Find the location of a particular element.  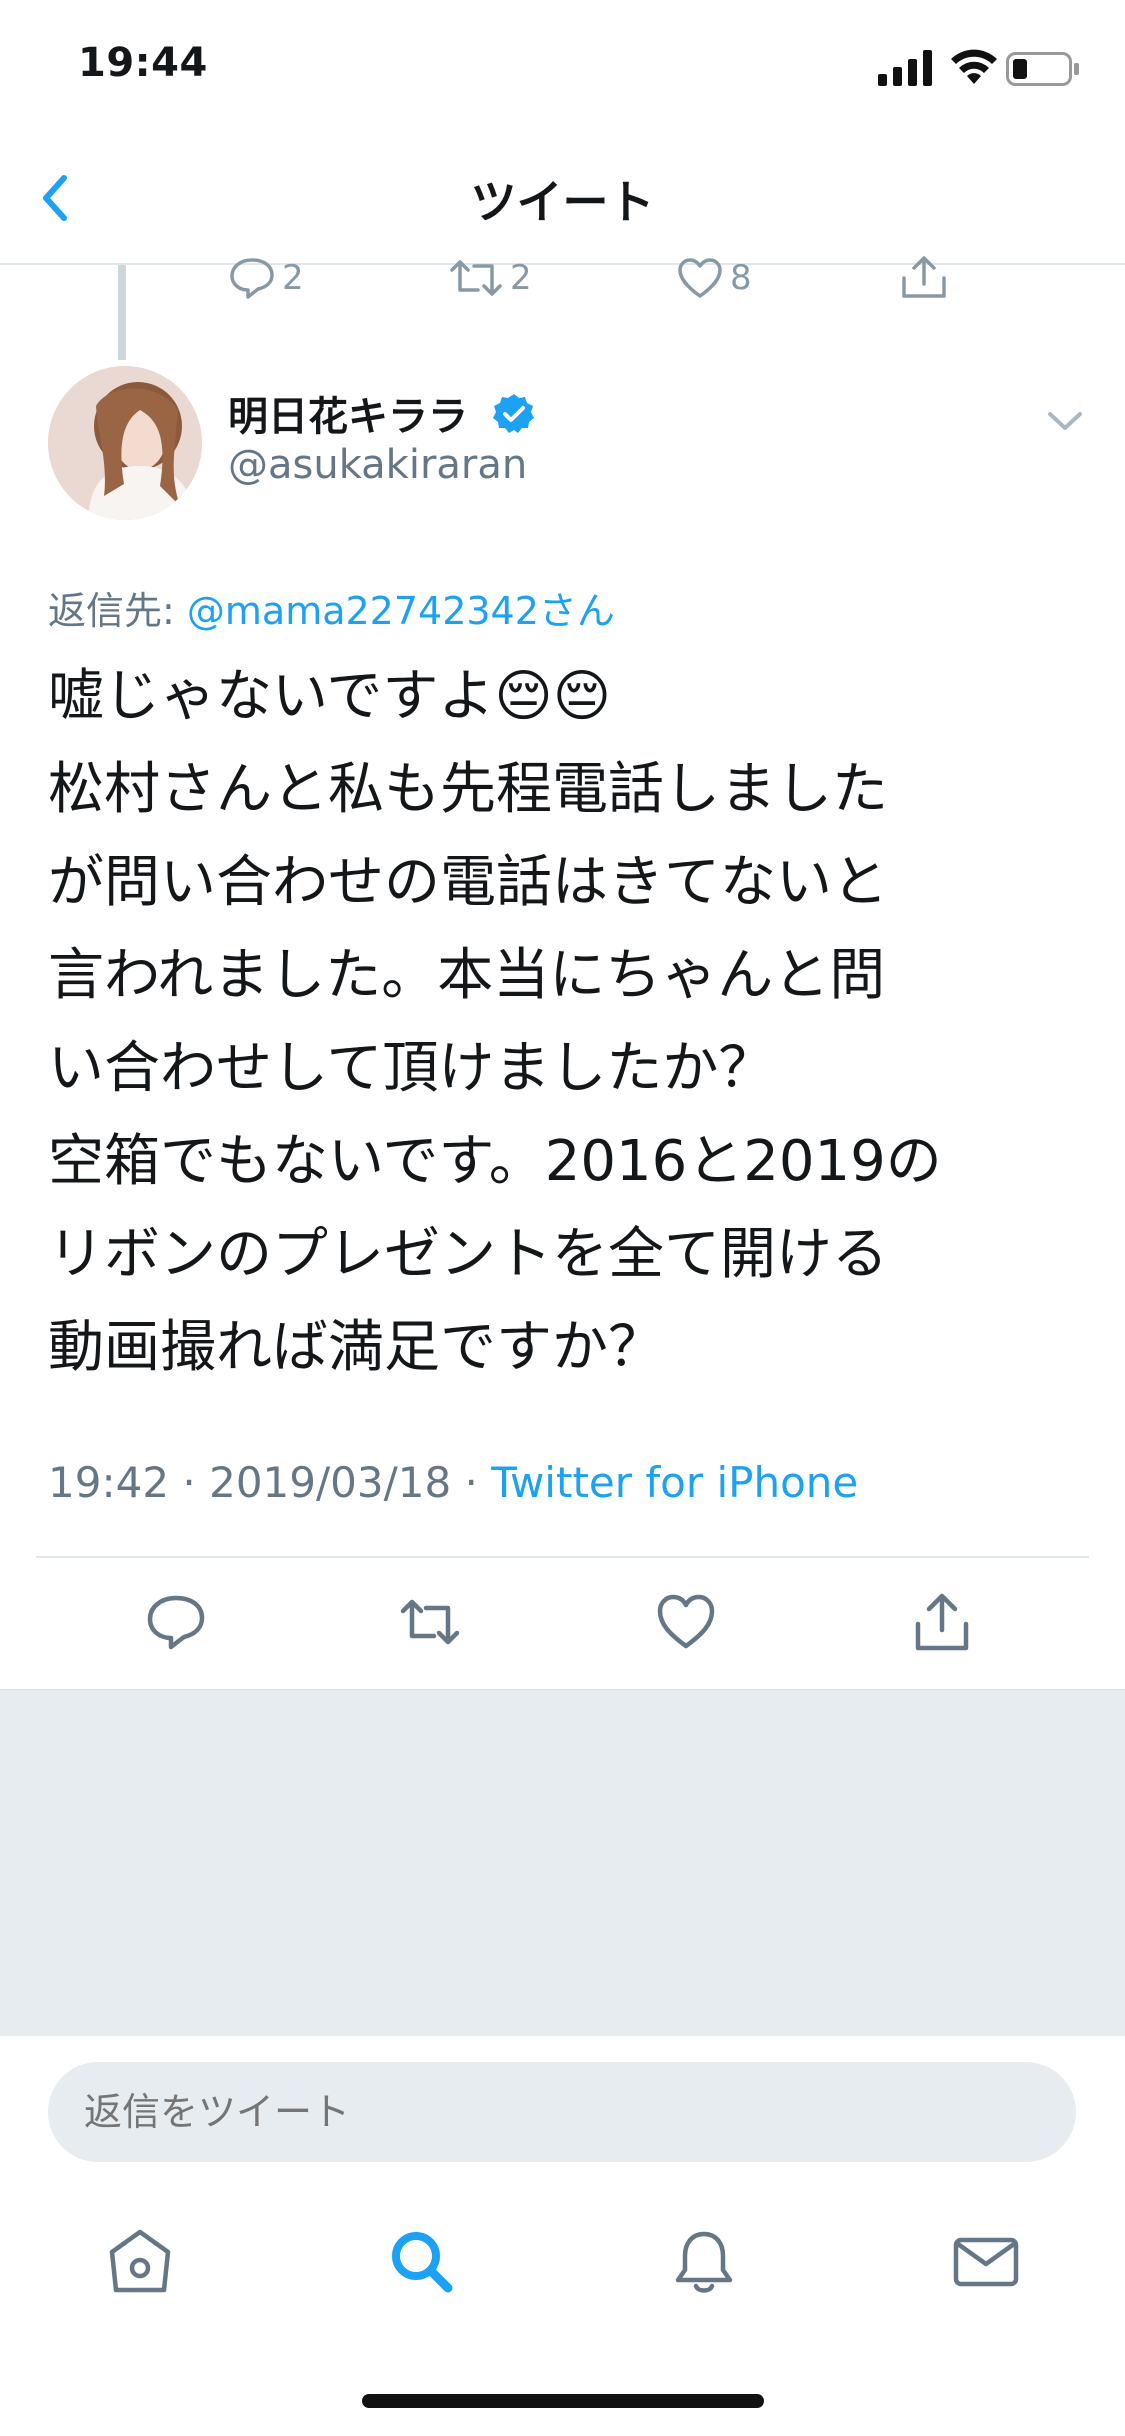

signal-icon is located at coordinates (906, 68).